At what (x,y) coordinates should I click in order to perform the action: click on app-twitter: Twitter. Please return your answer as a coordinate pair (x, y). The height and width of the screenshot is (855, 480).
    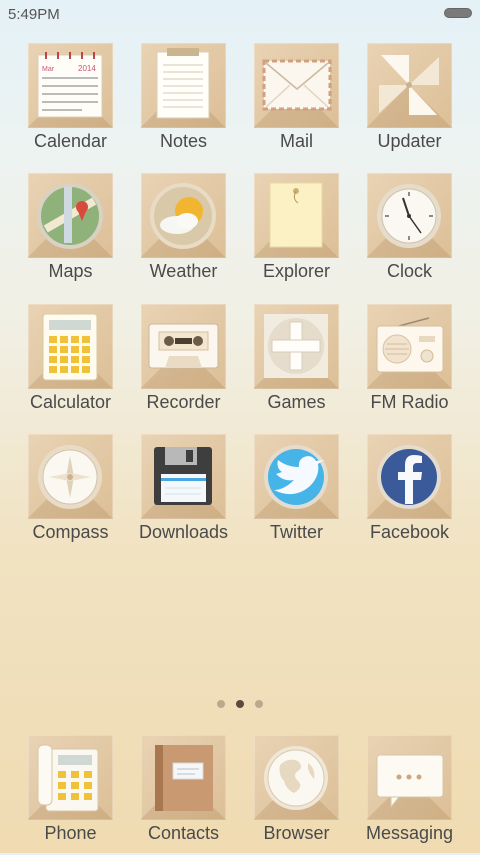
    Looking at the image, I should click on (282, 494).